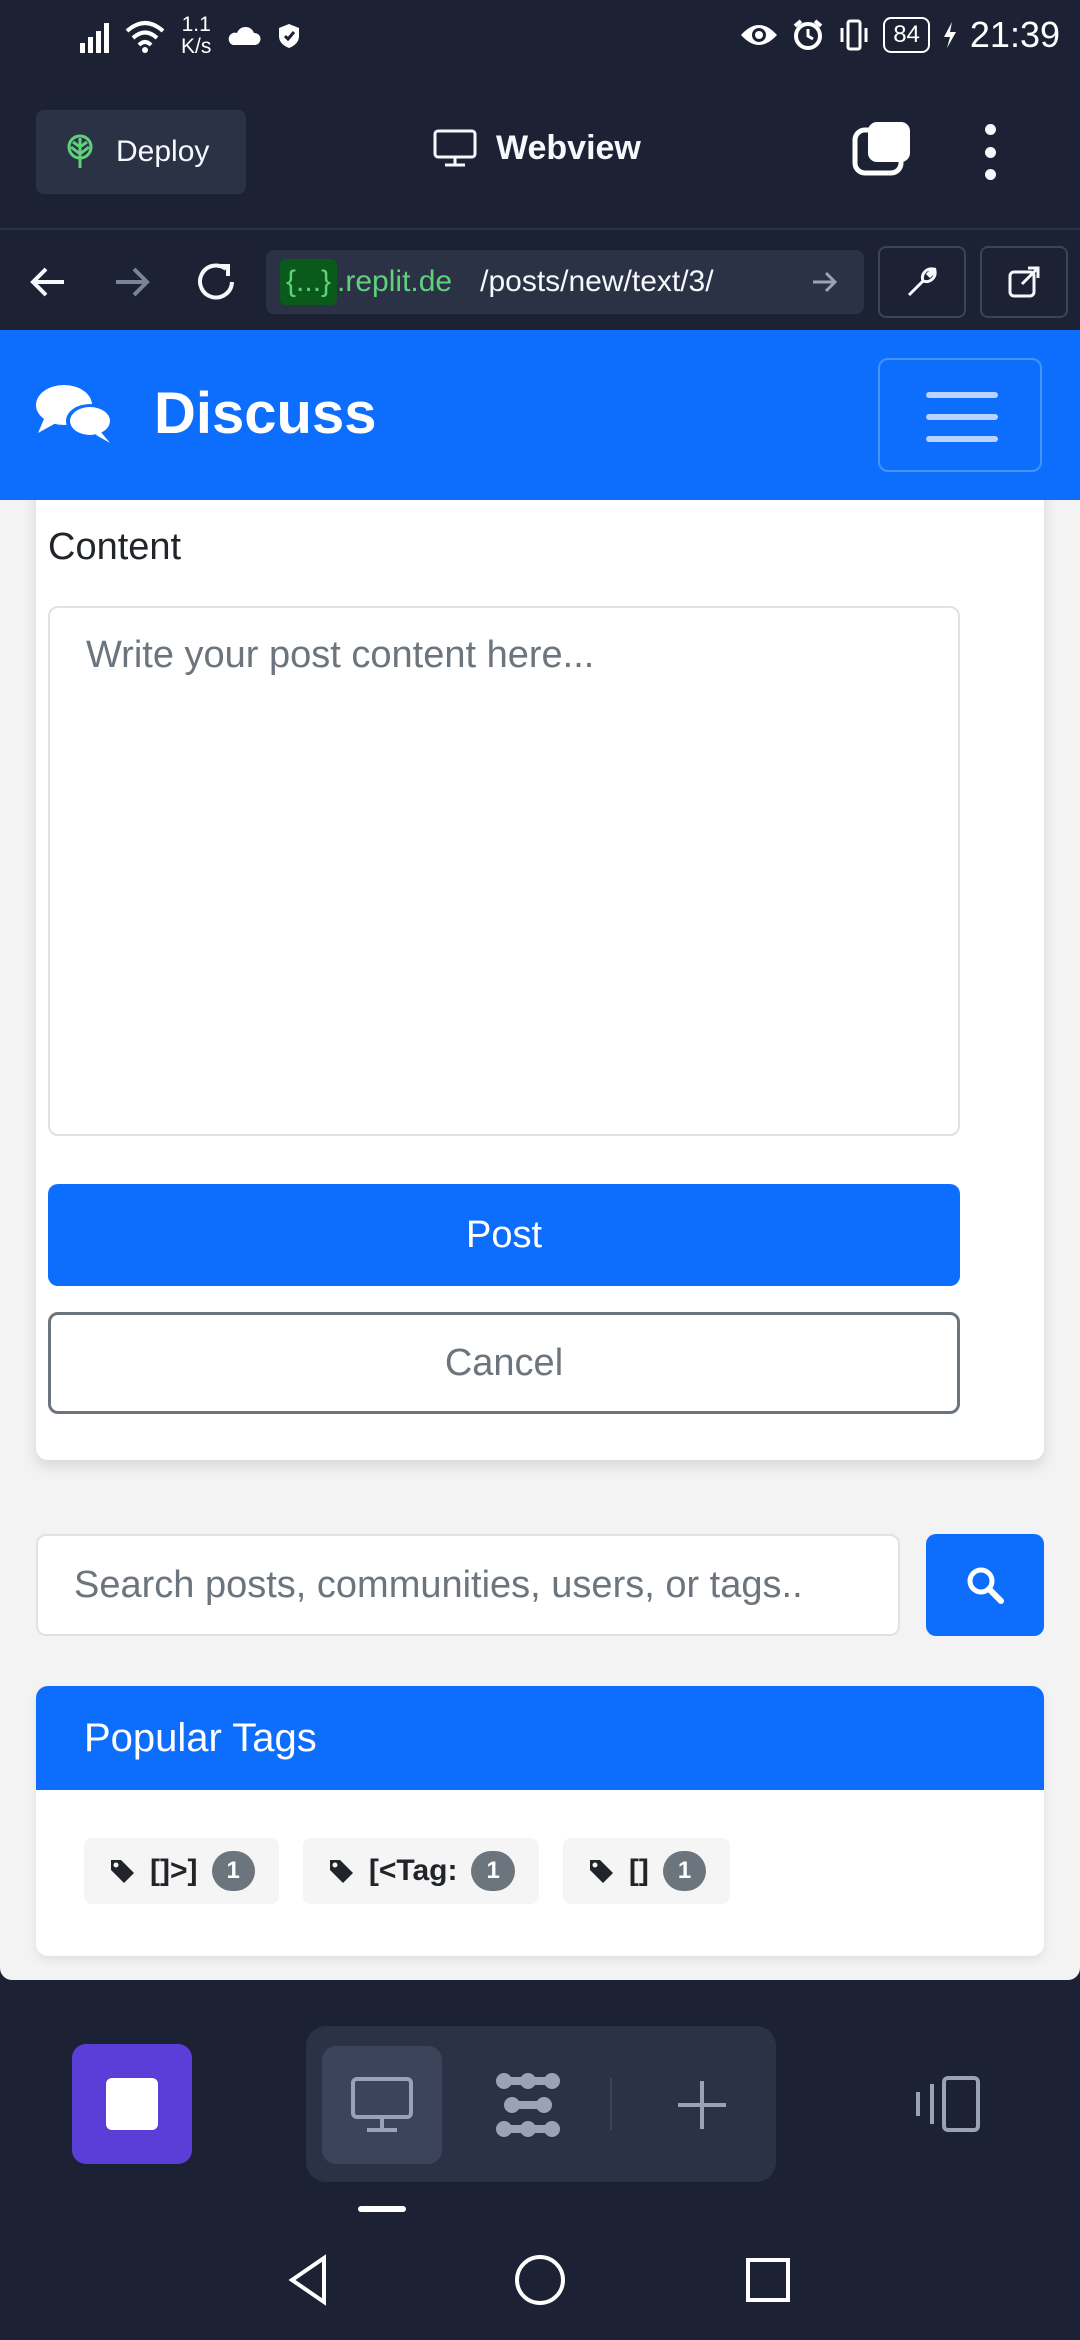  I want to click on side-panel-icon, so click(947, 2104).